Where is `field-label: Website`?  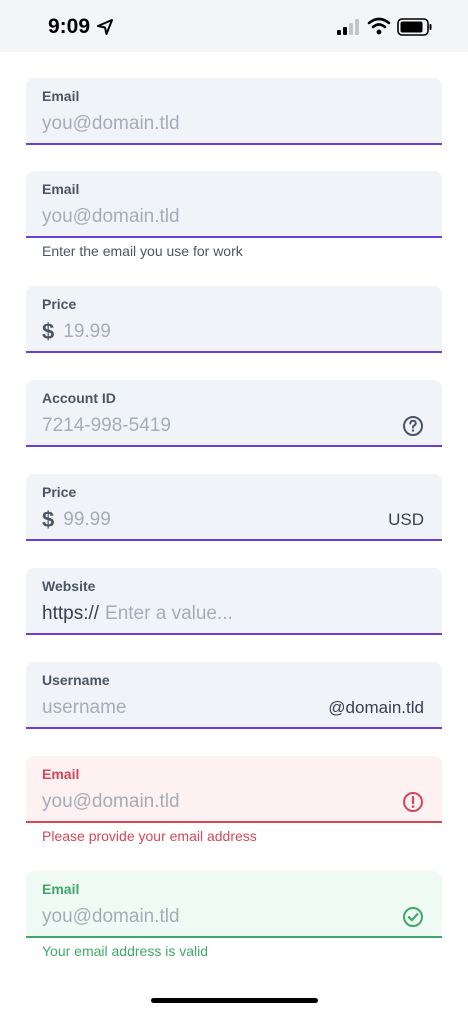 field-label: Website is located at coordinates (69, 586).